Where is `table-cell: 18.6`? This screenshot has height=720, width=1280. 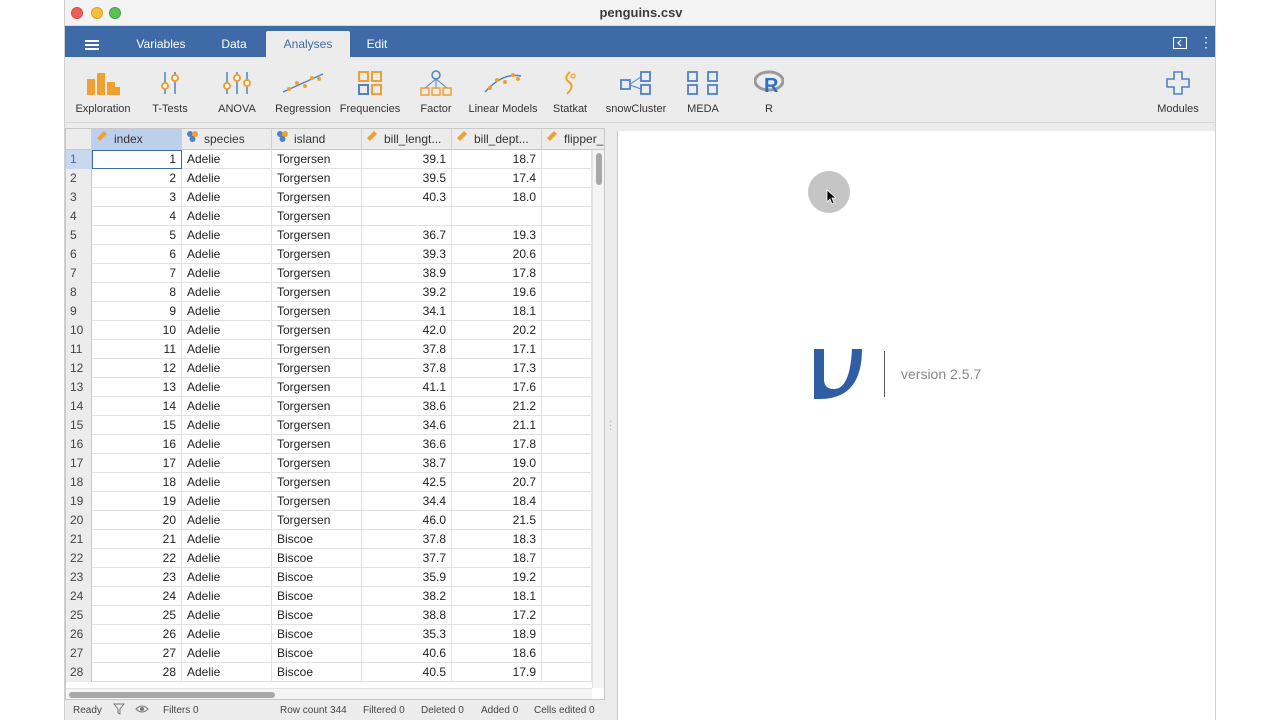 table-cell: 18.6 is located at coordinates (497, 653).